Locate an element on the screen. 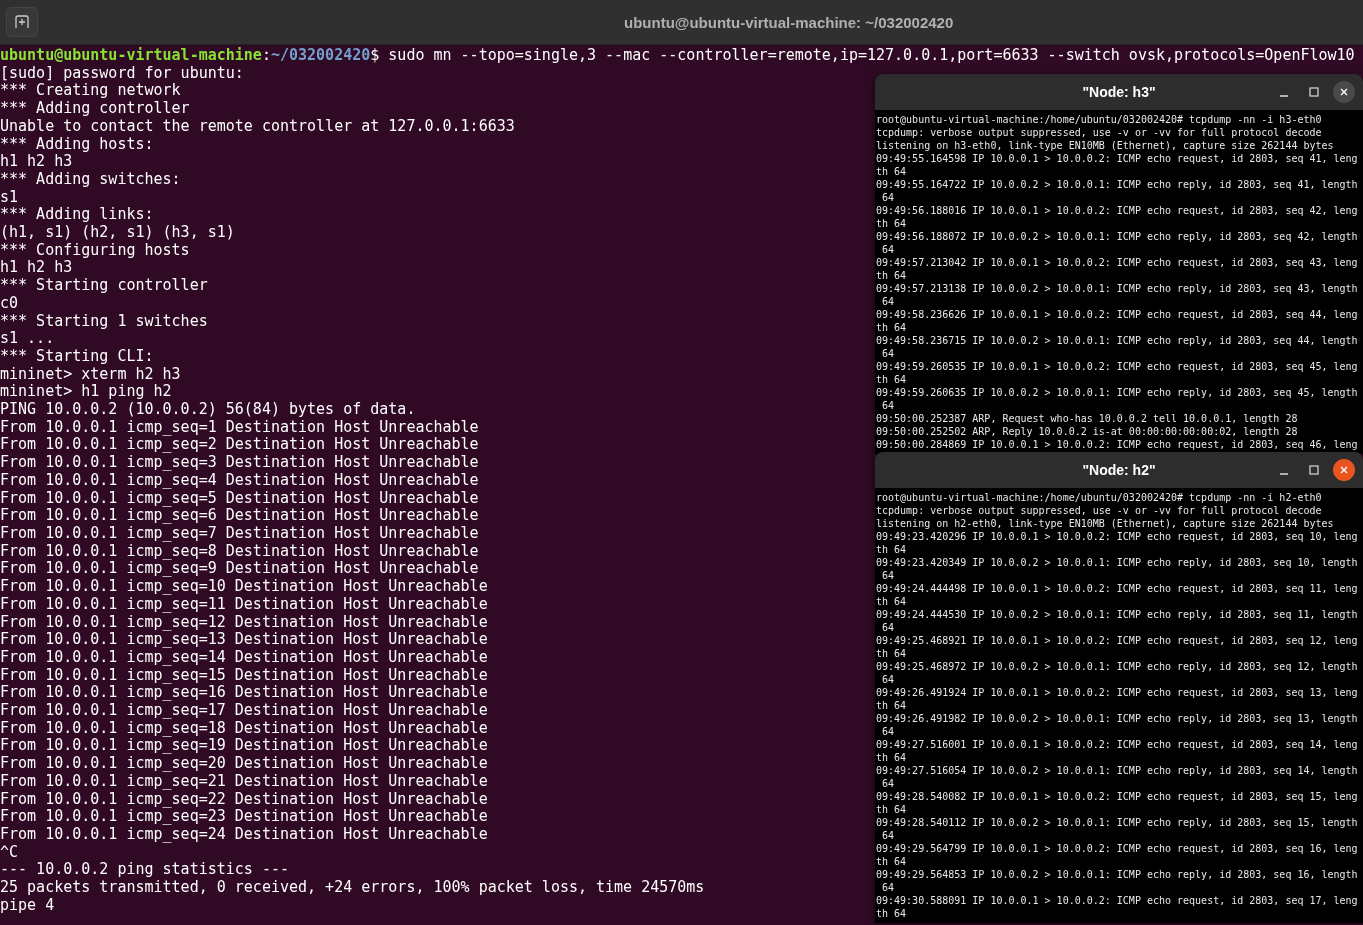 The width and height of the screenshot is (1363, 925). terminal-line: From 10.0.0.1 icmp_seq=13 Destination Host Unreachable is located at coordinates (244, 640).